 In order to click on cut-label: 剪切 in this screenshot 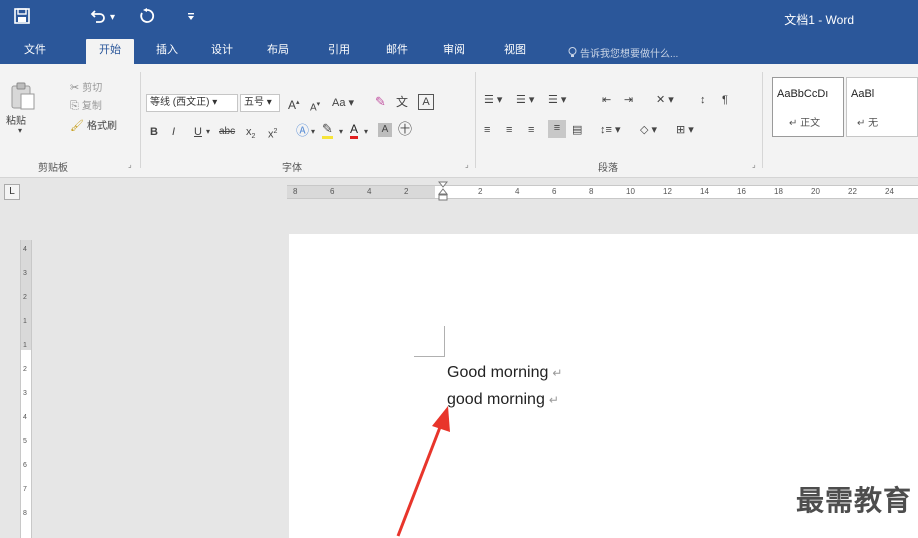, I will do `click(92, 88)`.